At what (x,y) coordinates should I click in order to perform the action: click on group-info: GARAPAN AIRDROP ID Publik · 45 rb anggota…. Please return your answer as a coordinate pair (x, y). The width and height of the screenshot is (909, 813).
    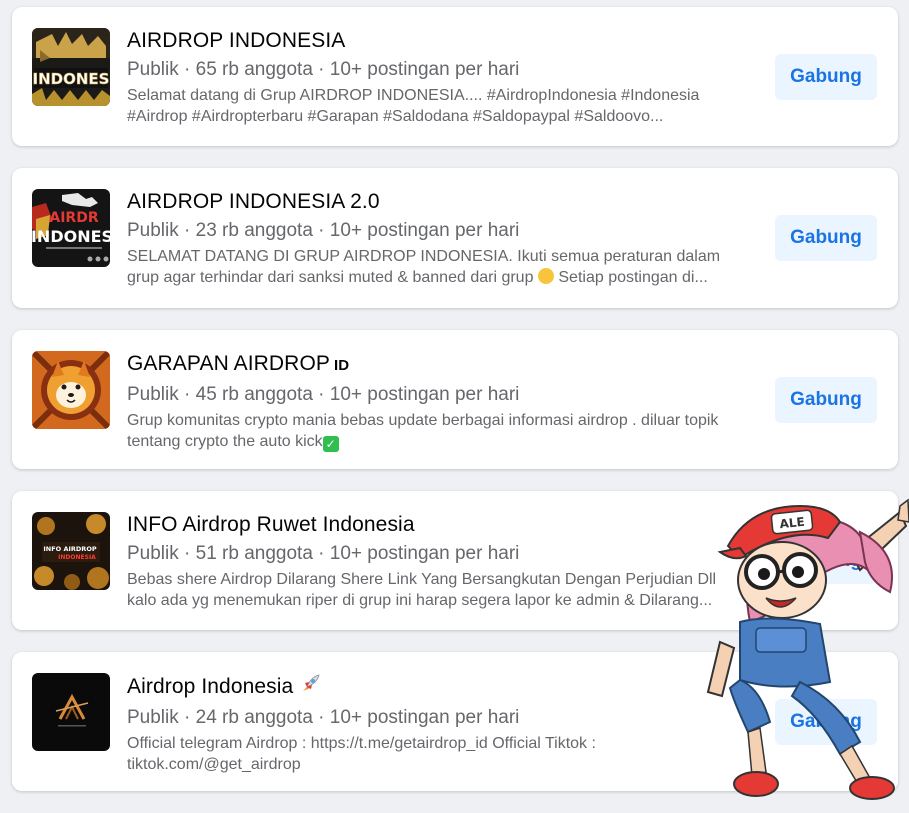
    Looking at the image, I should click on (447, 401).